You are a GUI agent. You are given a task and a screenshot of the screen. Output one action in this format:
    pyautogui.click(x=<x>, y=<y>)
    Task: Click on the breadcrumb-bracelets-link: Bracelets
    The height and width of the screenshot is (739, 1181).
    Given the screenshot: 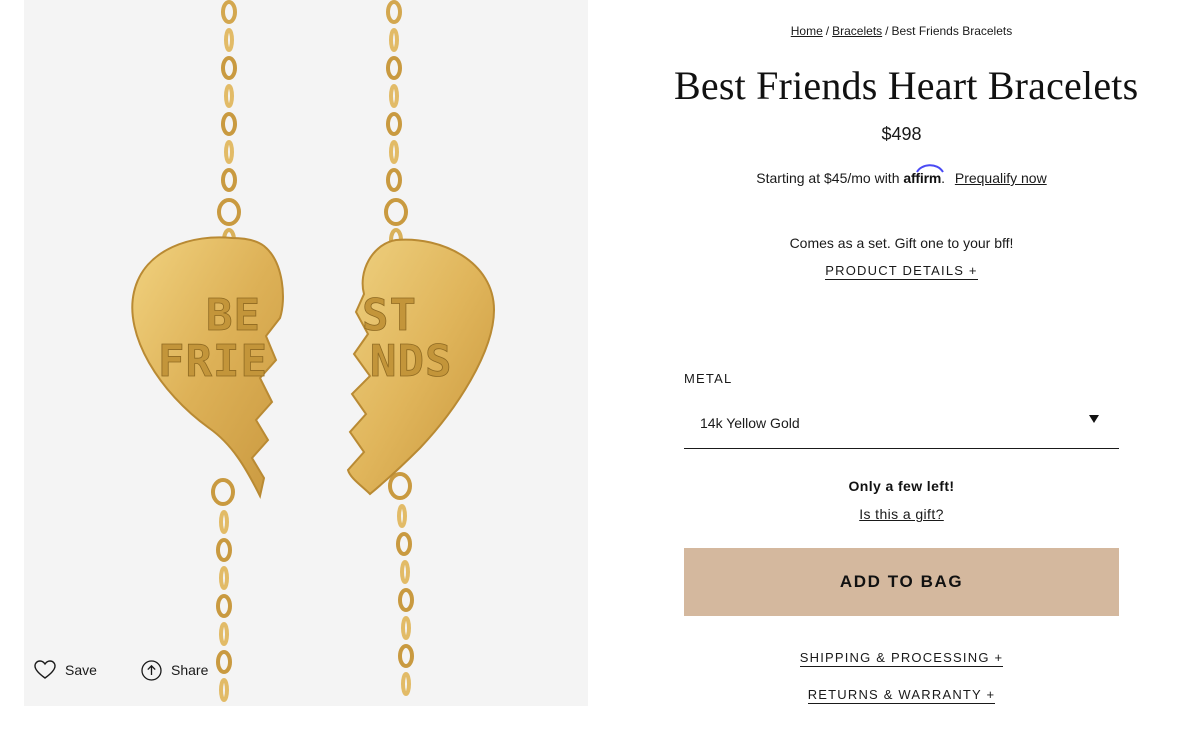 What is the action you would take?
    pyautogui.click(x=857, y=31)
    